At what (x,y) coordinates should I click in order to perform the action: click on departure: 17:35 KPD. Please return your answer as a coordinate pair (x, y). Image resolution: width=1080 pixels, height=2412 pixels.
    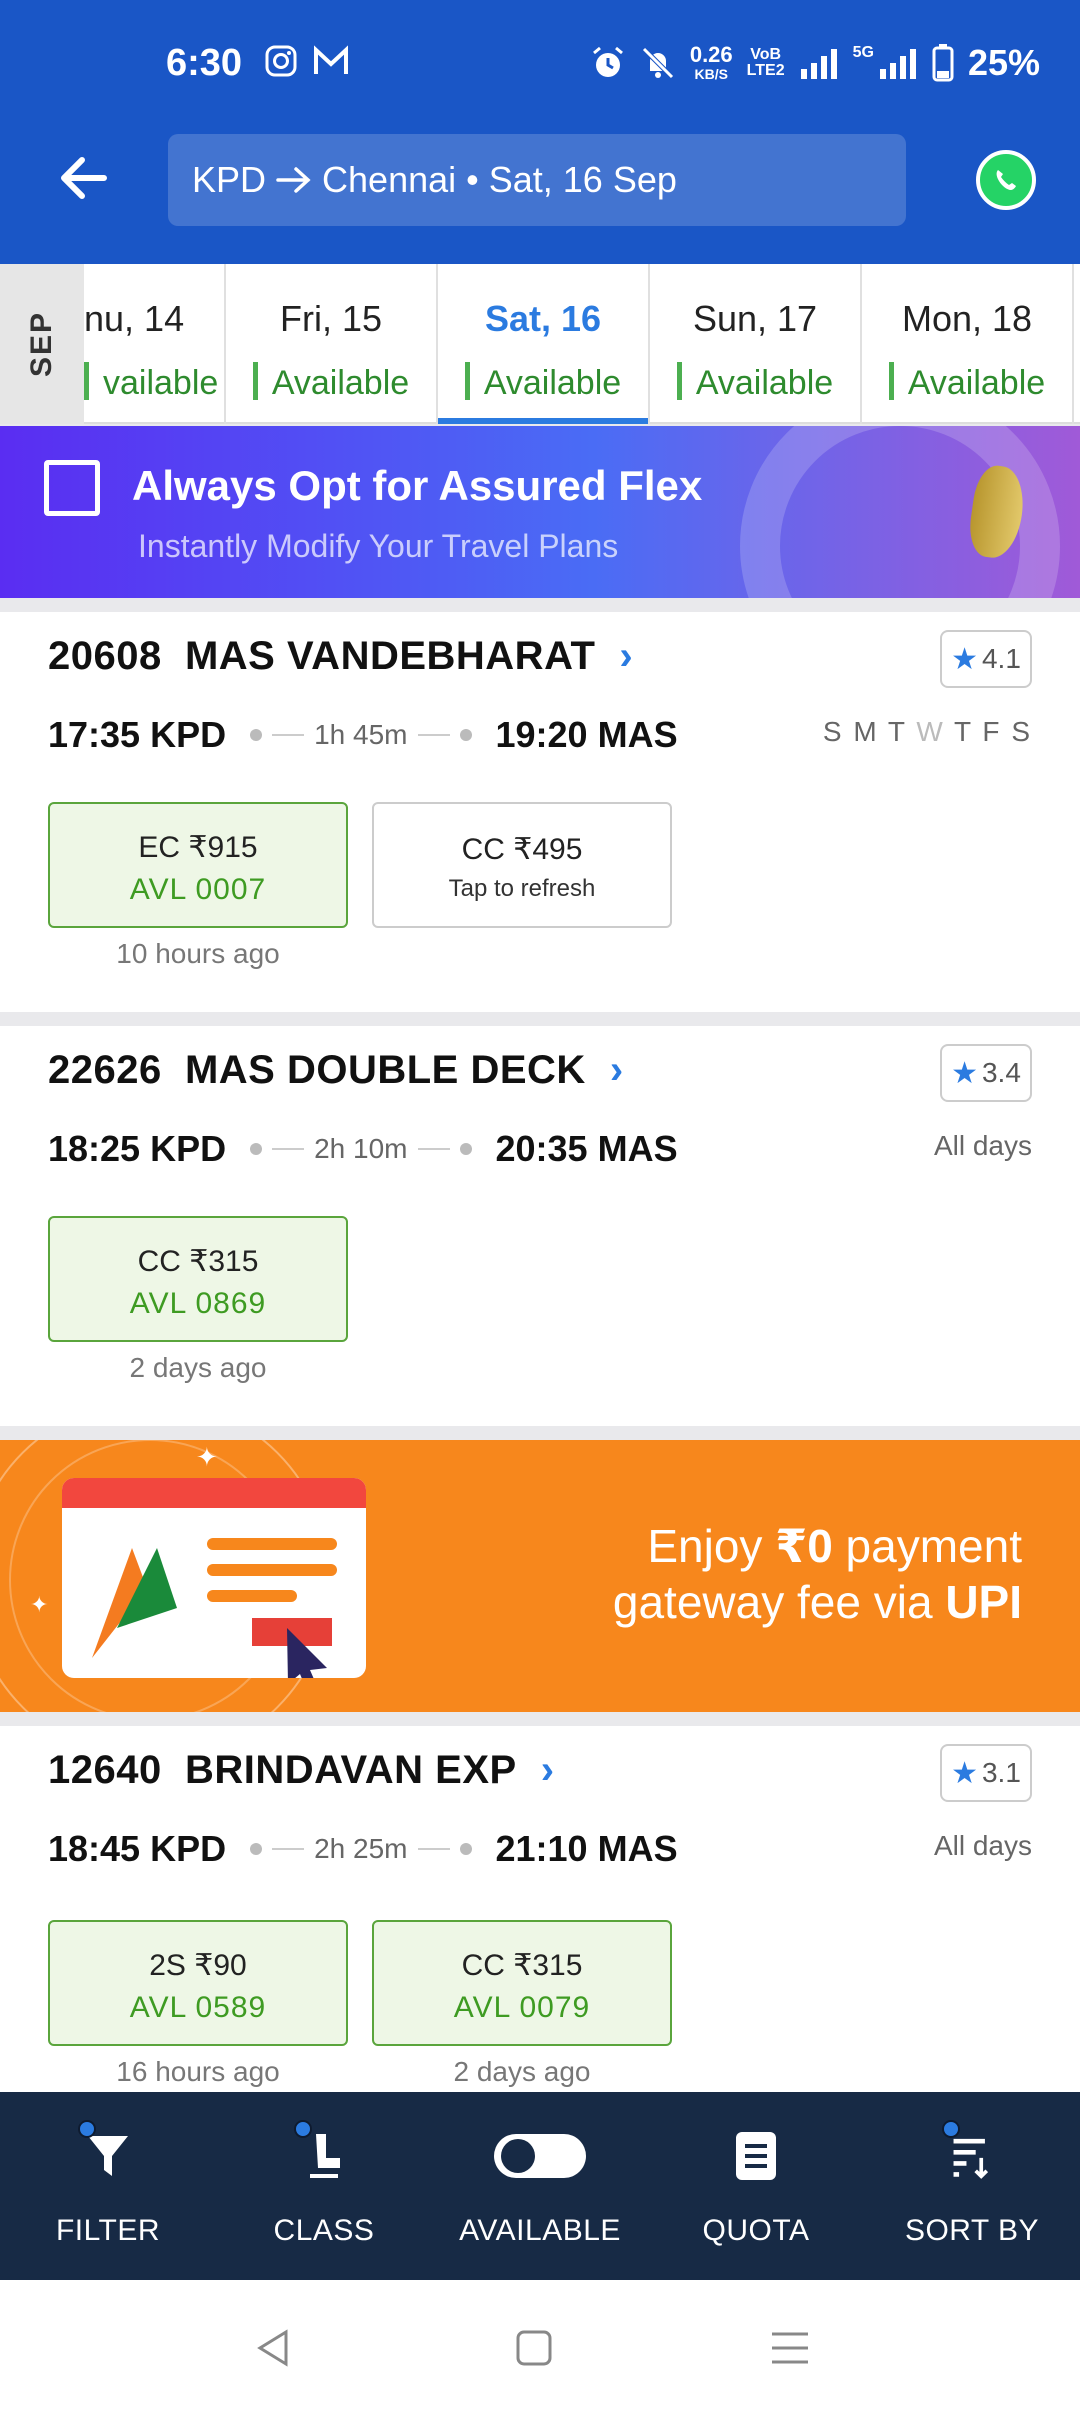
    Looking at the image, I should click on (137, 734).